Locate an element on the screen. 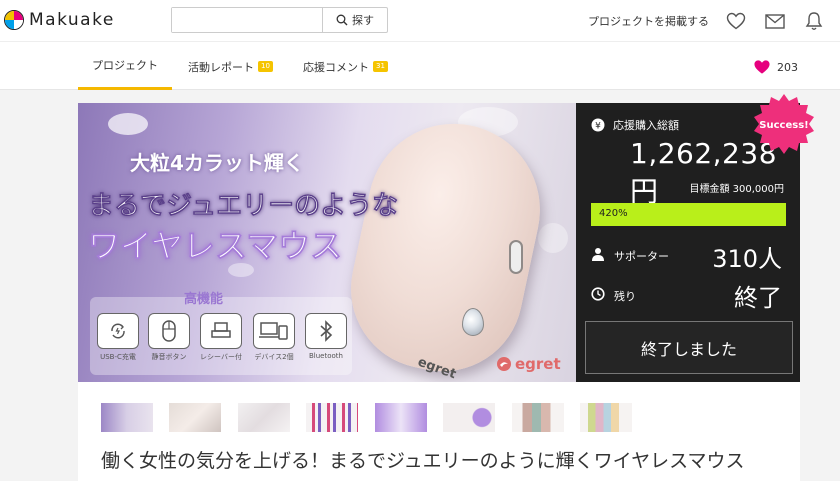 Image resolution: width=840 pixels, height=481 pixels. usb-c-charge-icon is located at coordinates (118, 331).